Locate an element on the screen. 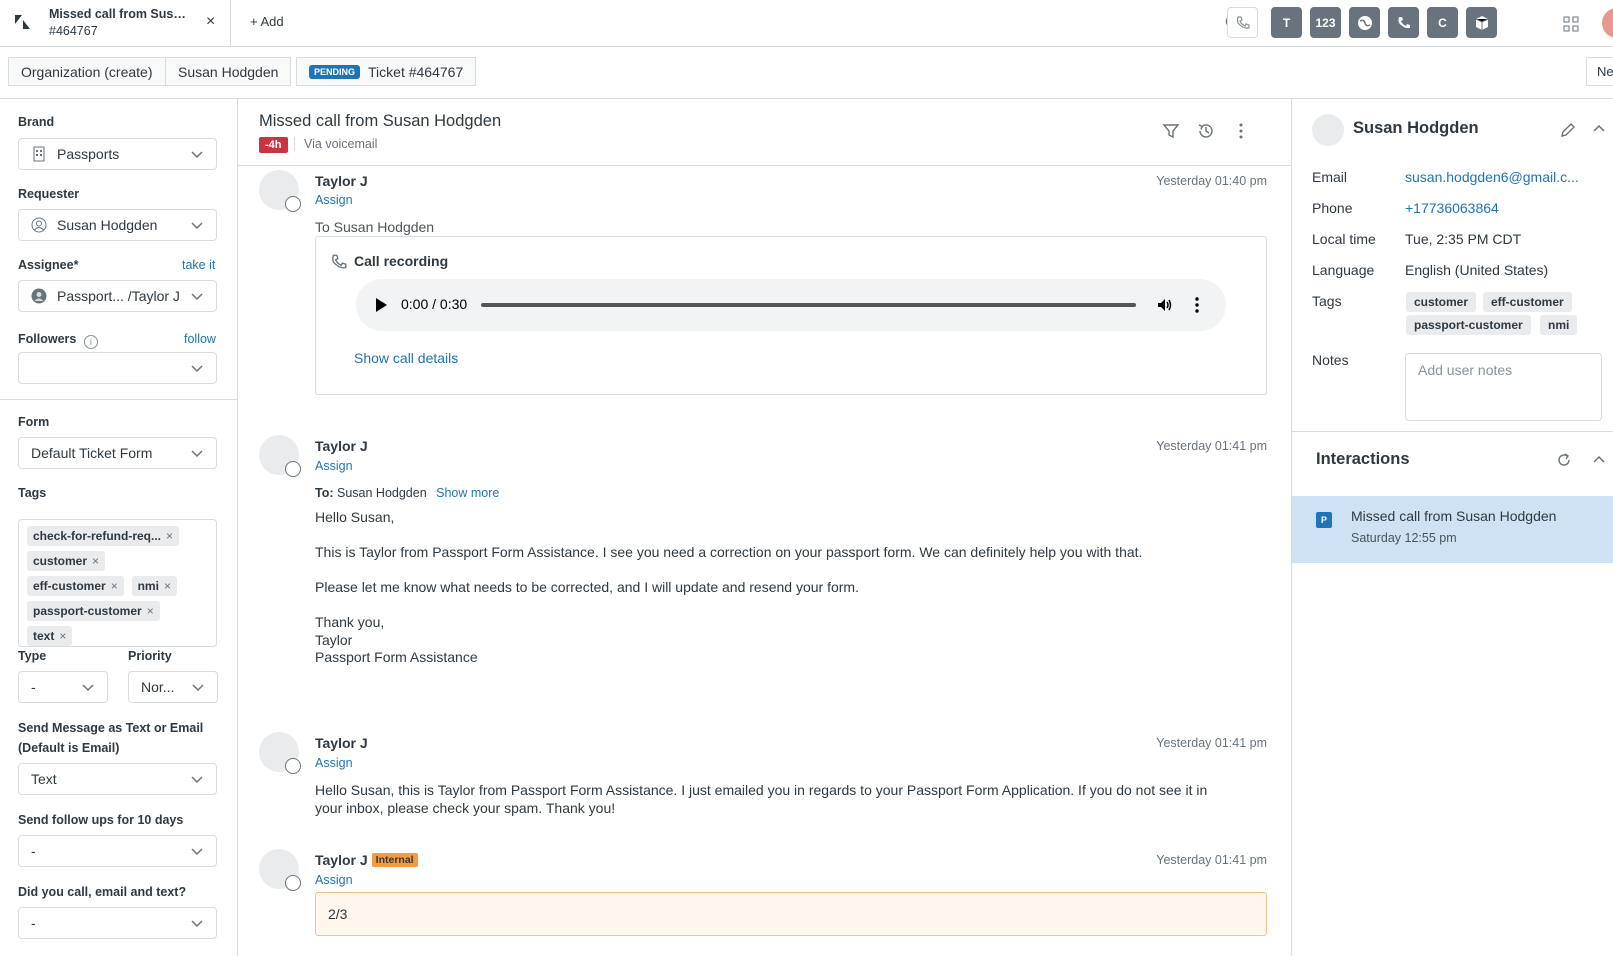 The height and width of the screenshot is (956, 1613). phone-outline-app-icon is located at coordinates (1242, 22).